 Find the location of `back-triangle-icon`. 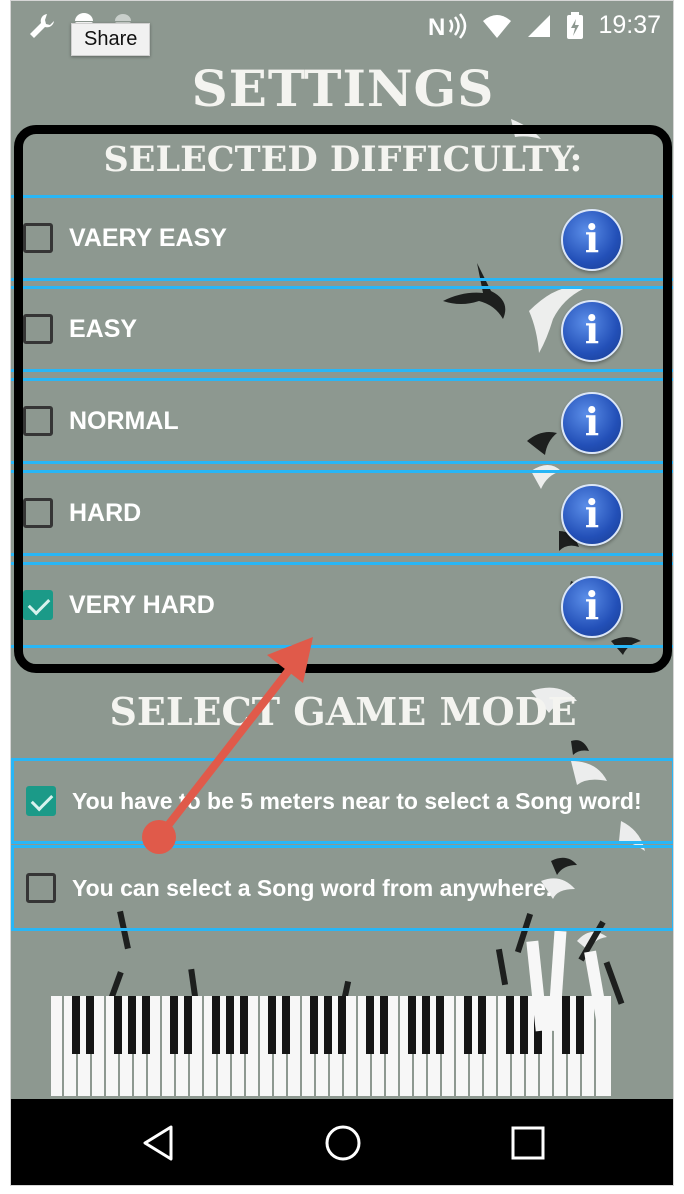

back-triangle-icon is located at coordinates (159, 1143).